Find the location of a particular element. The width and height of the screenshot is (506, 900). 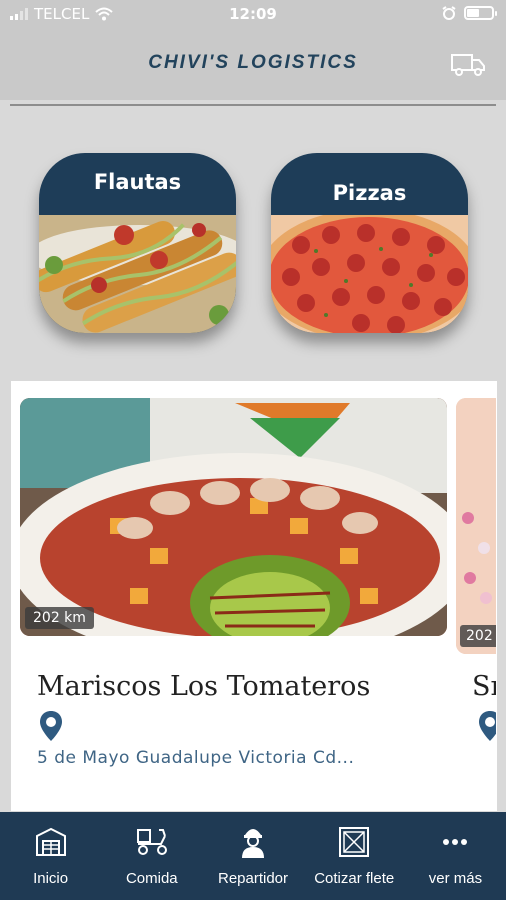

truck-icon is located at coordinates (468, 64).